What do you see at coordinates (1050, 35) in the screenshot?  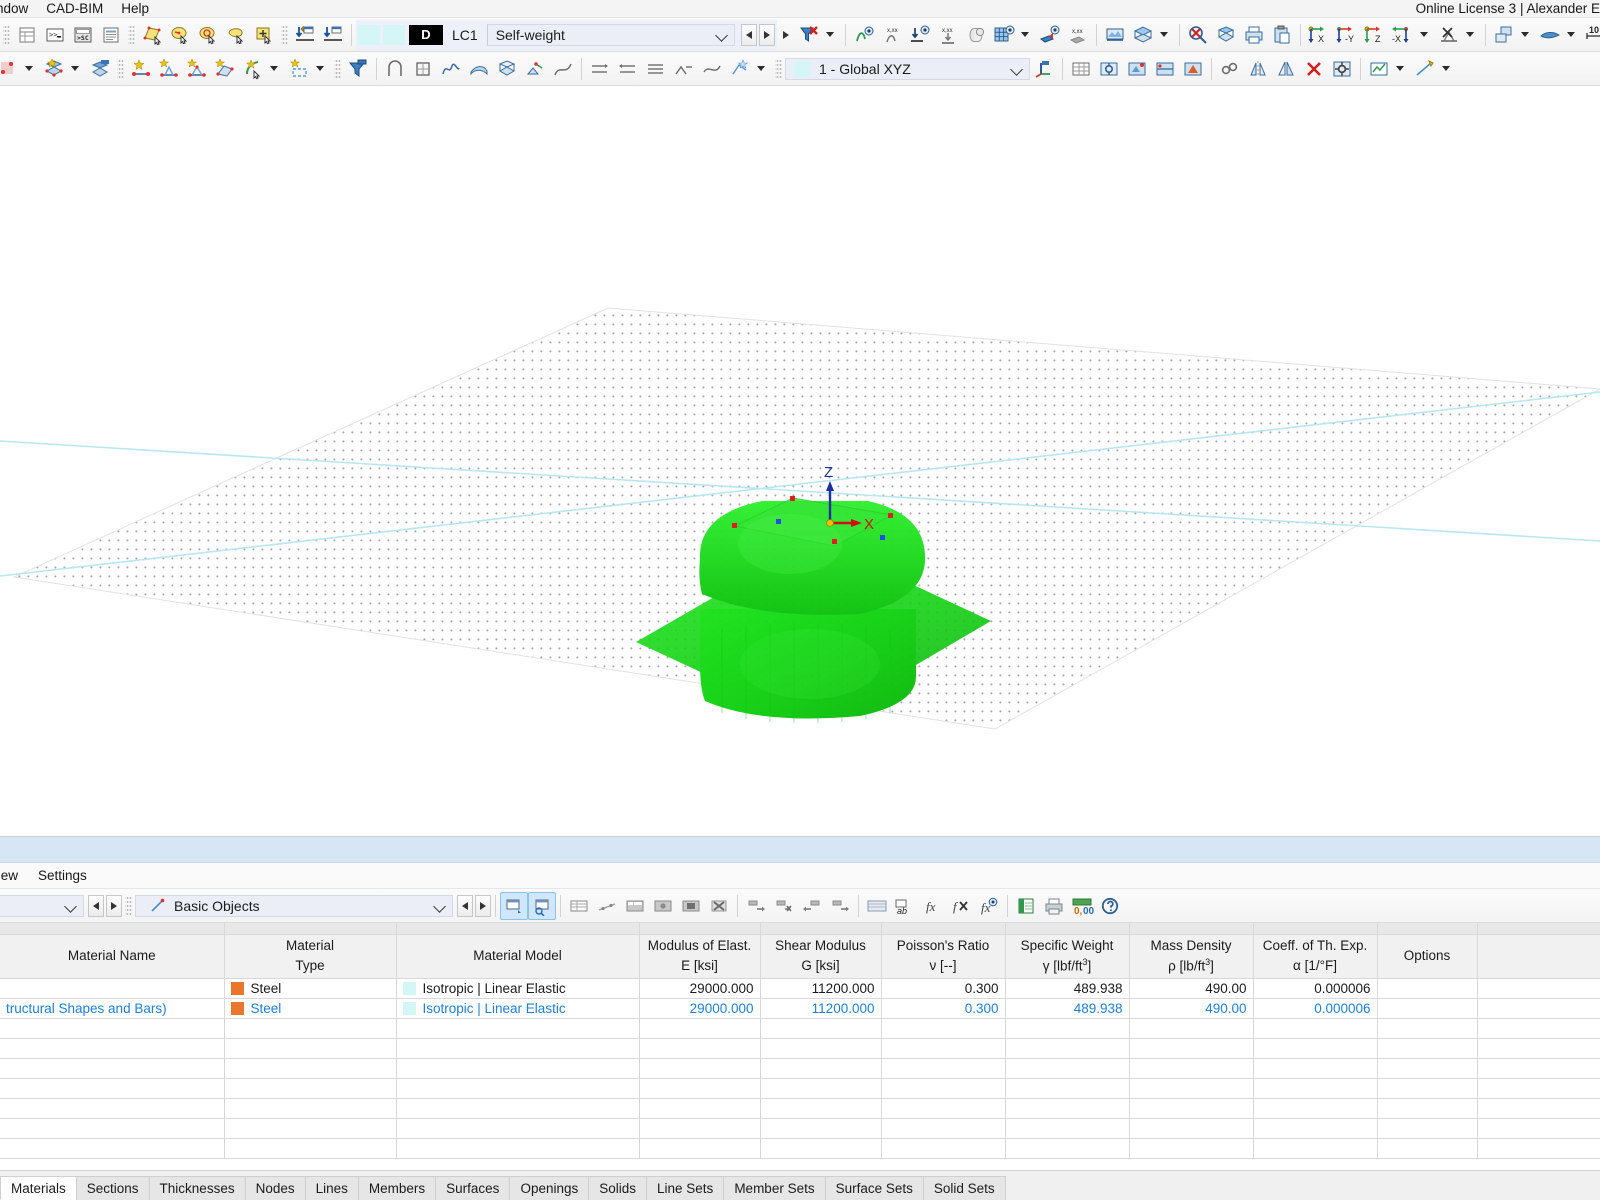 I see `view-section-icon` at bounding box center [1050, 35].